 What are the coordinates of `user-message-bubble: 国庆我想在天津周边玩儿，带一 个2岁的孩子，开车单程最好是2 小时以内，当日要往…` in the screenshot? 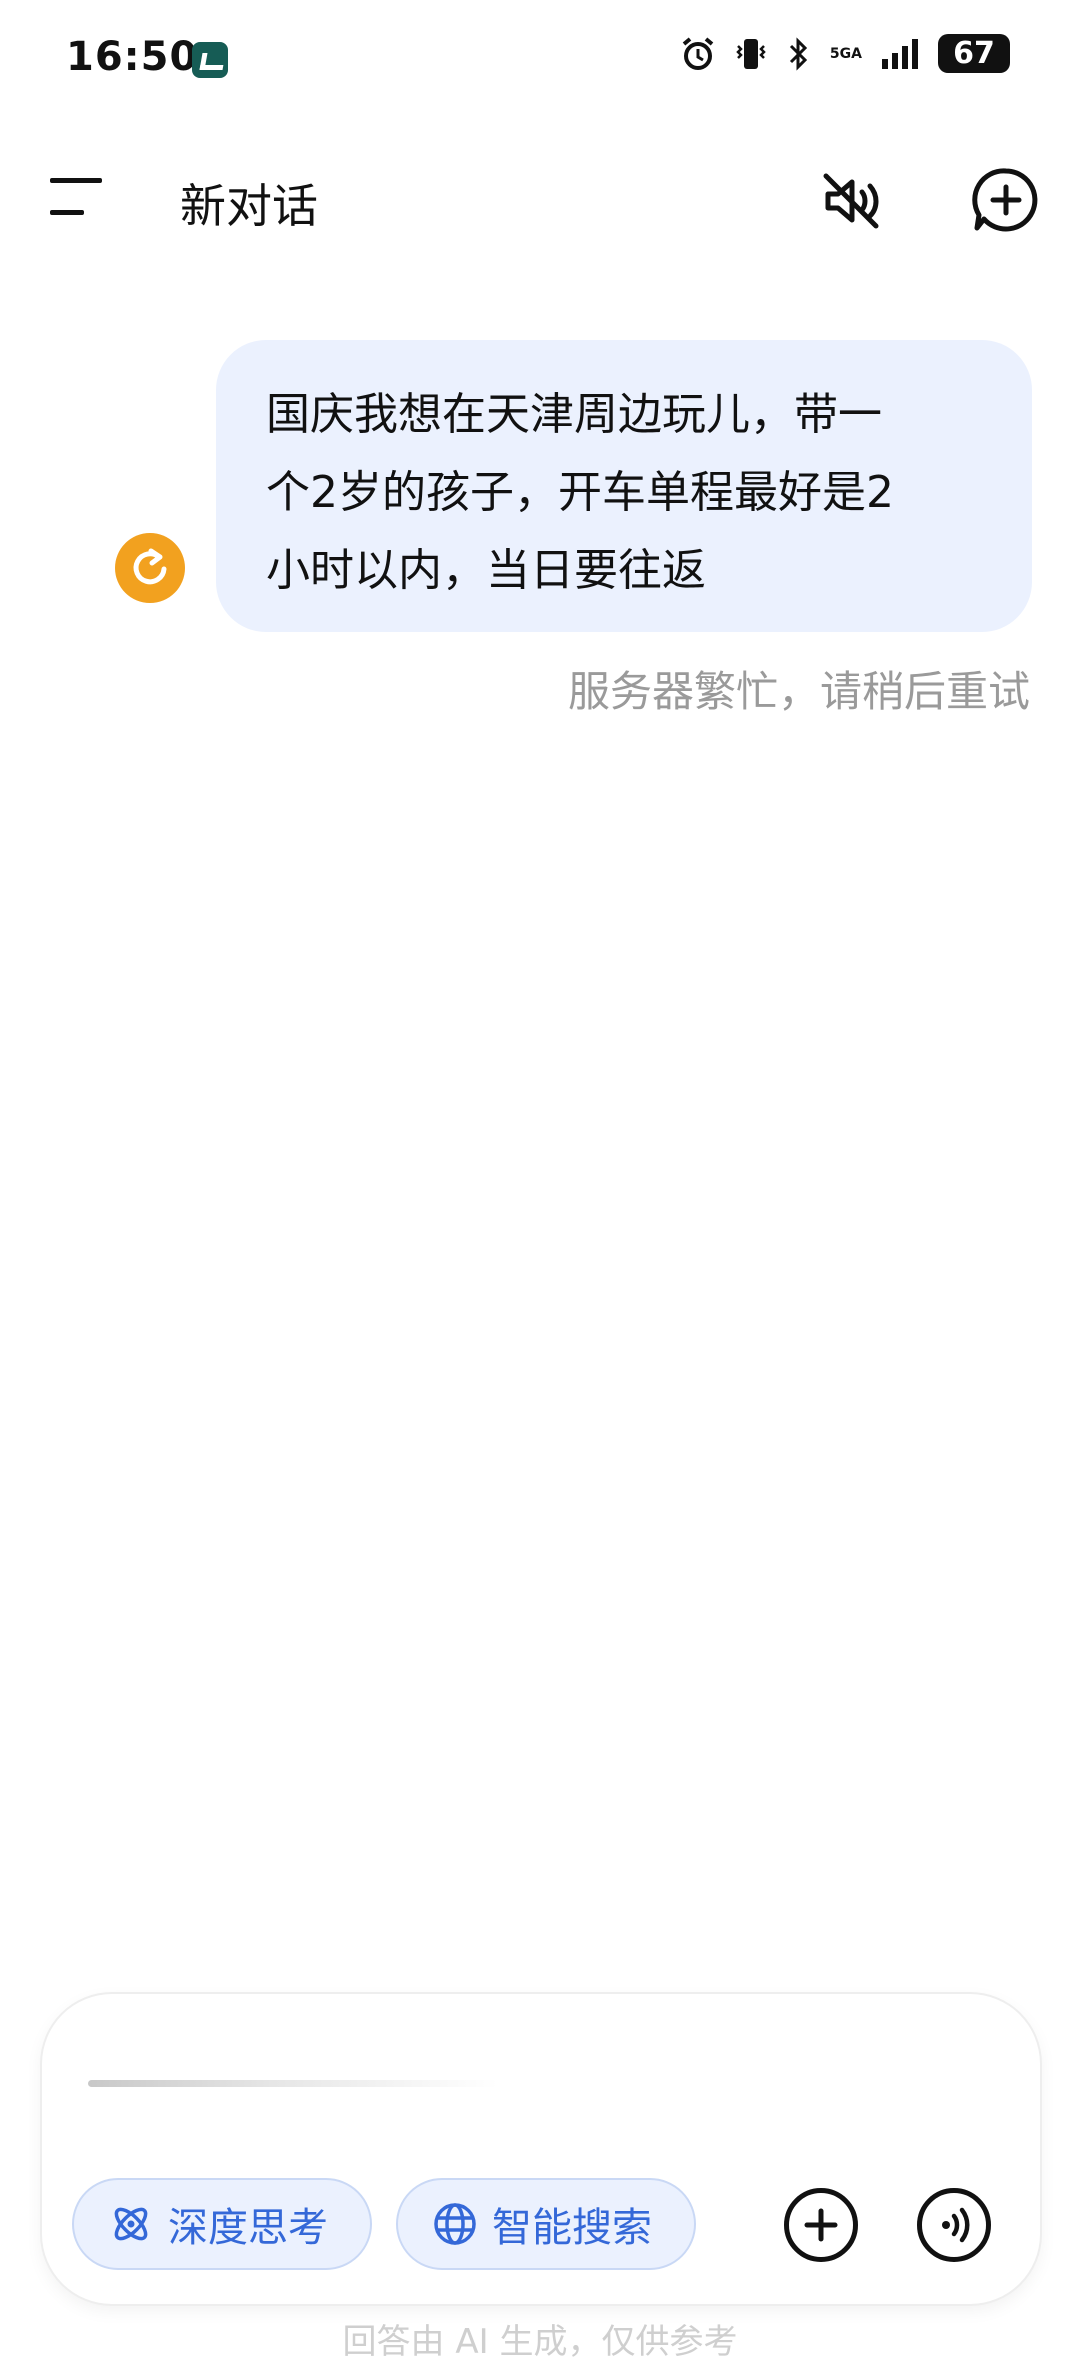 It's located at (624, 486).